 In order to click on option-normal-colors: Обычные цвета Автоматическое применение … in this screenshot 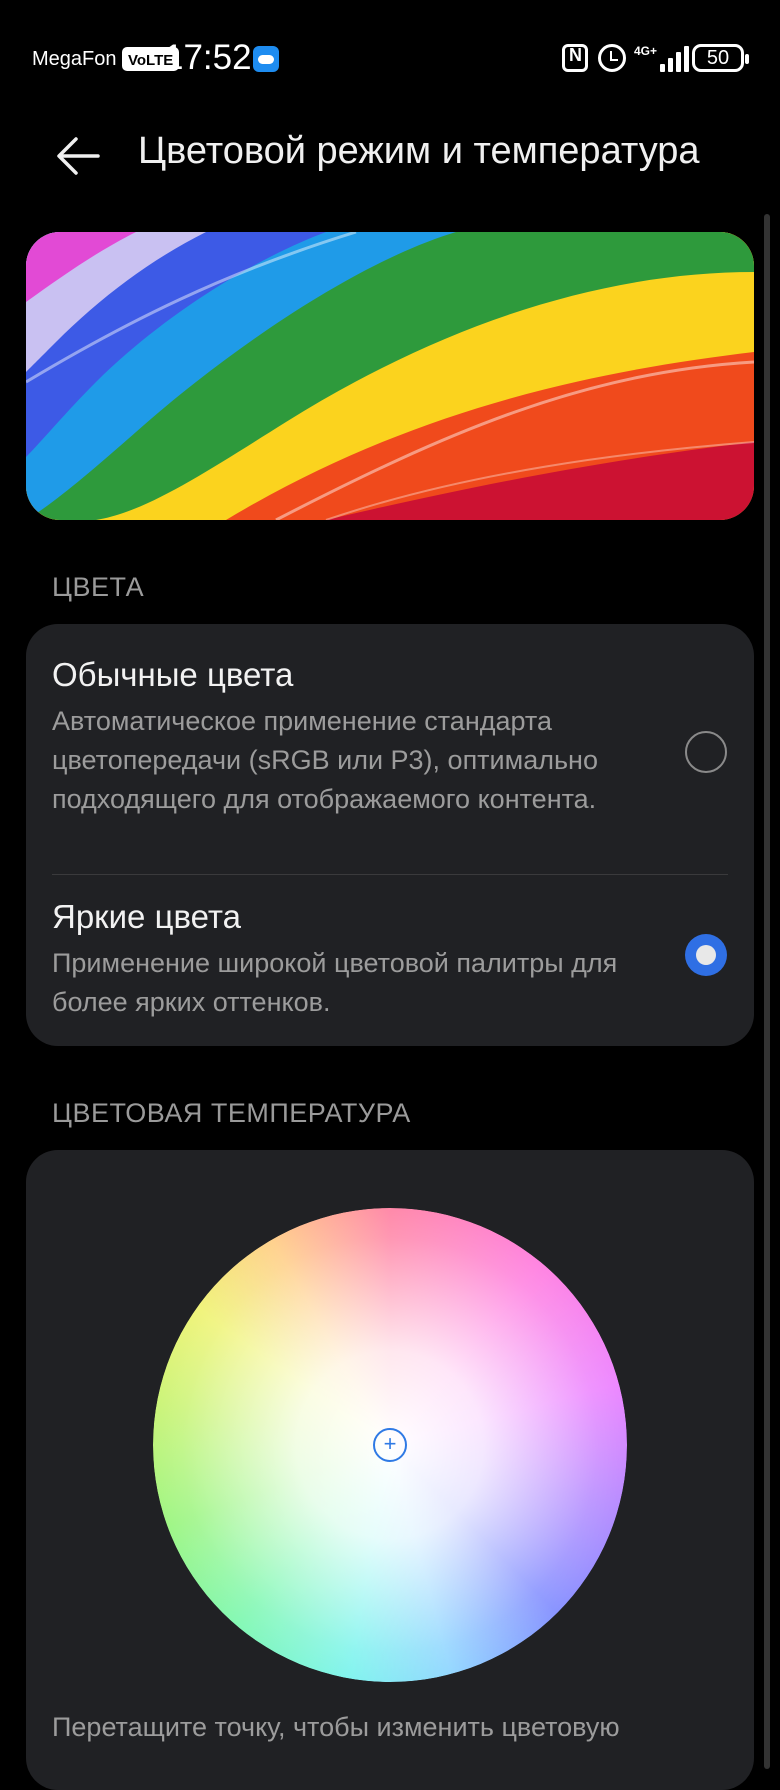, I will do `click(390, 748)`.